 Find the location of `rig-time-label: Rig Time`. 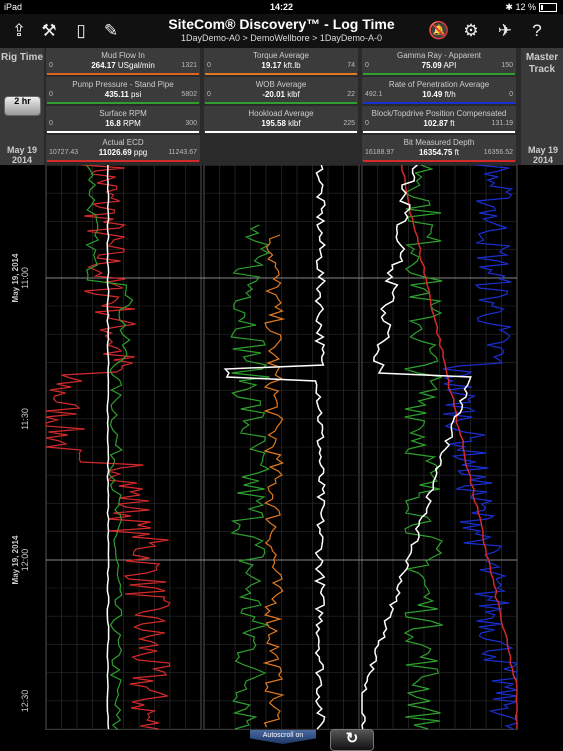

rig-time-label: Rig Time is located at coordinates (22, 57).